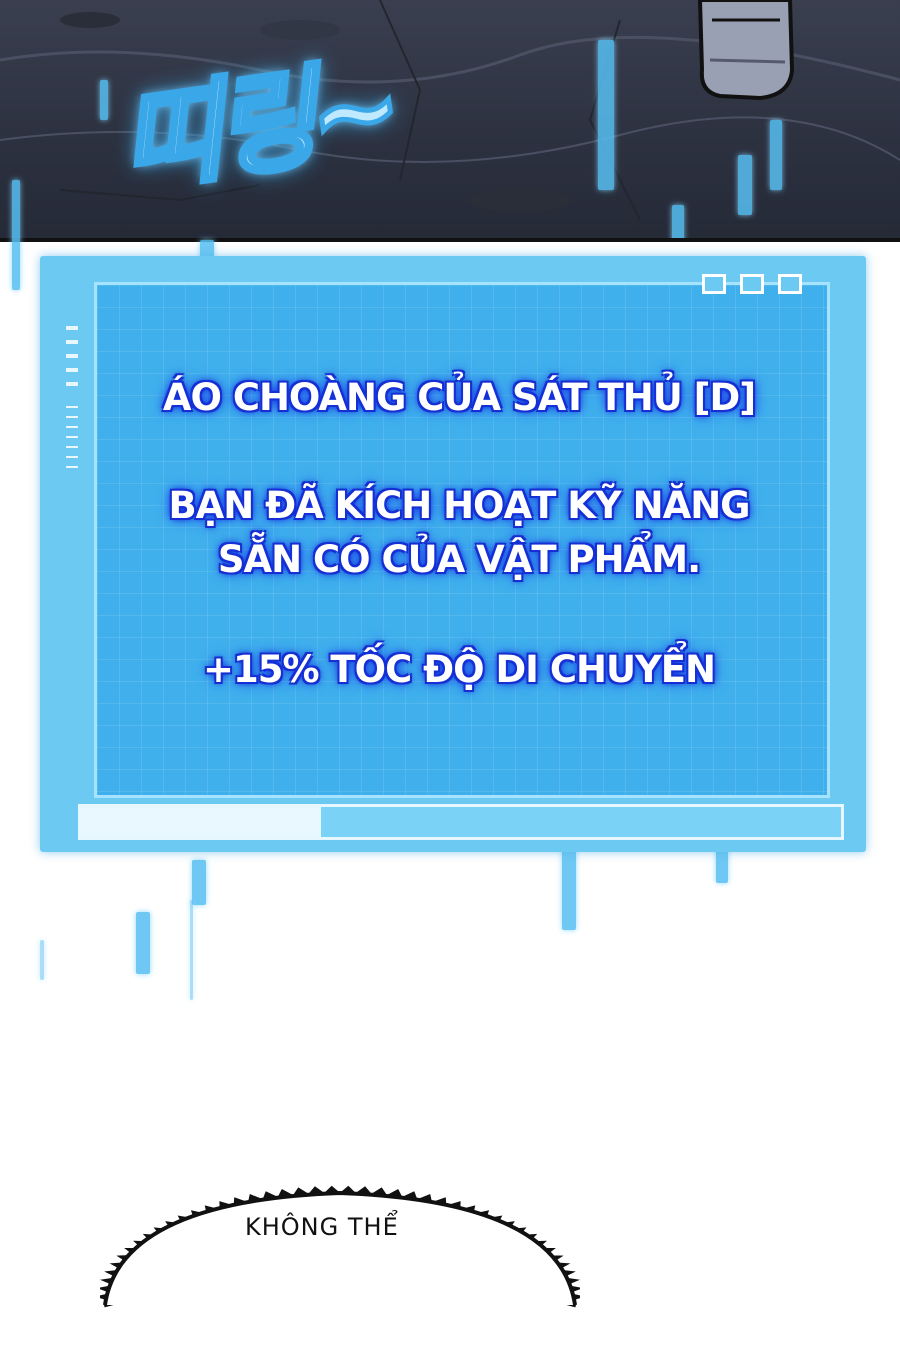  I want to click on window-bottom-bar, so click(461, 822).